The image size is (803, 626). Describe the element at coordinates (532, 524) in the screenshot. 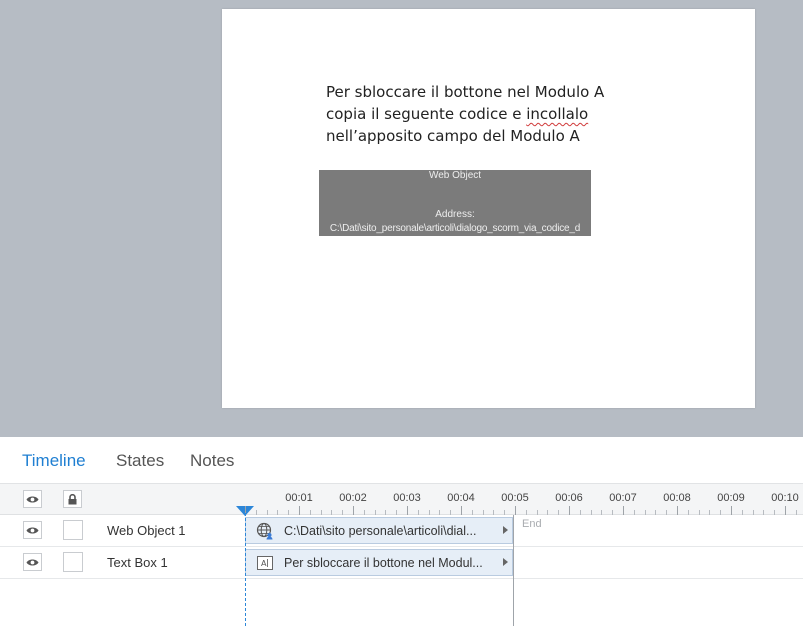

I see `timeline-end-label: End` at that location.